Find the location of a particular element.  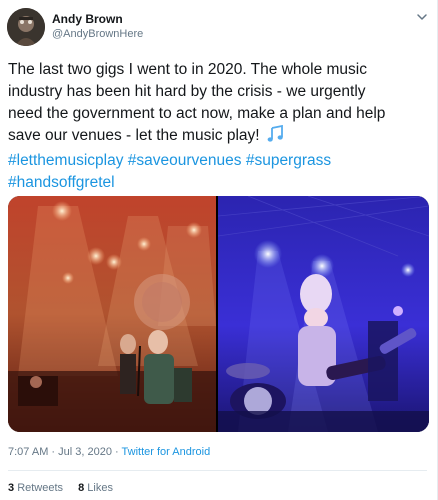

likes-stat: 8 Likes is located at coordinates (95, 488).